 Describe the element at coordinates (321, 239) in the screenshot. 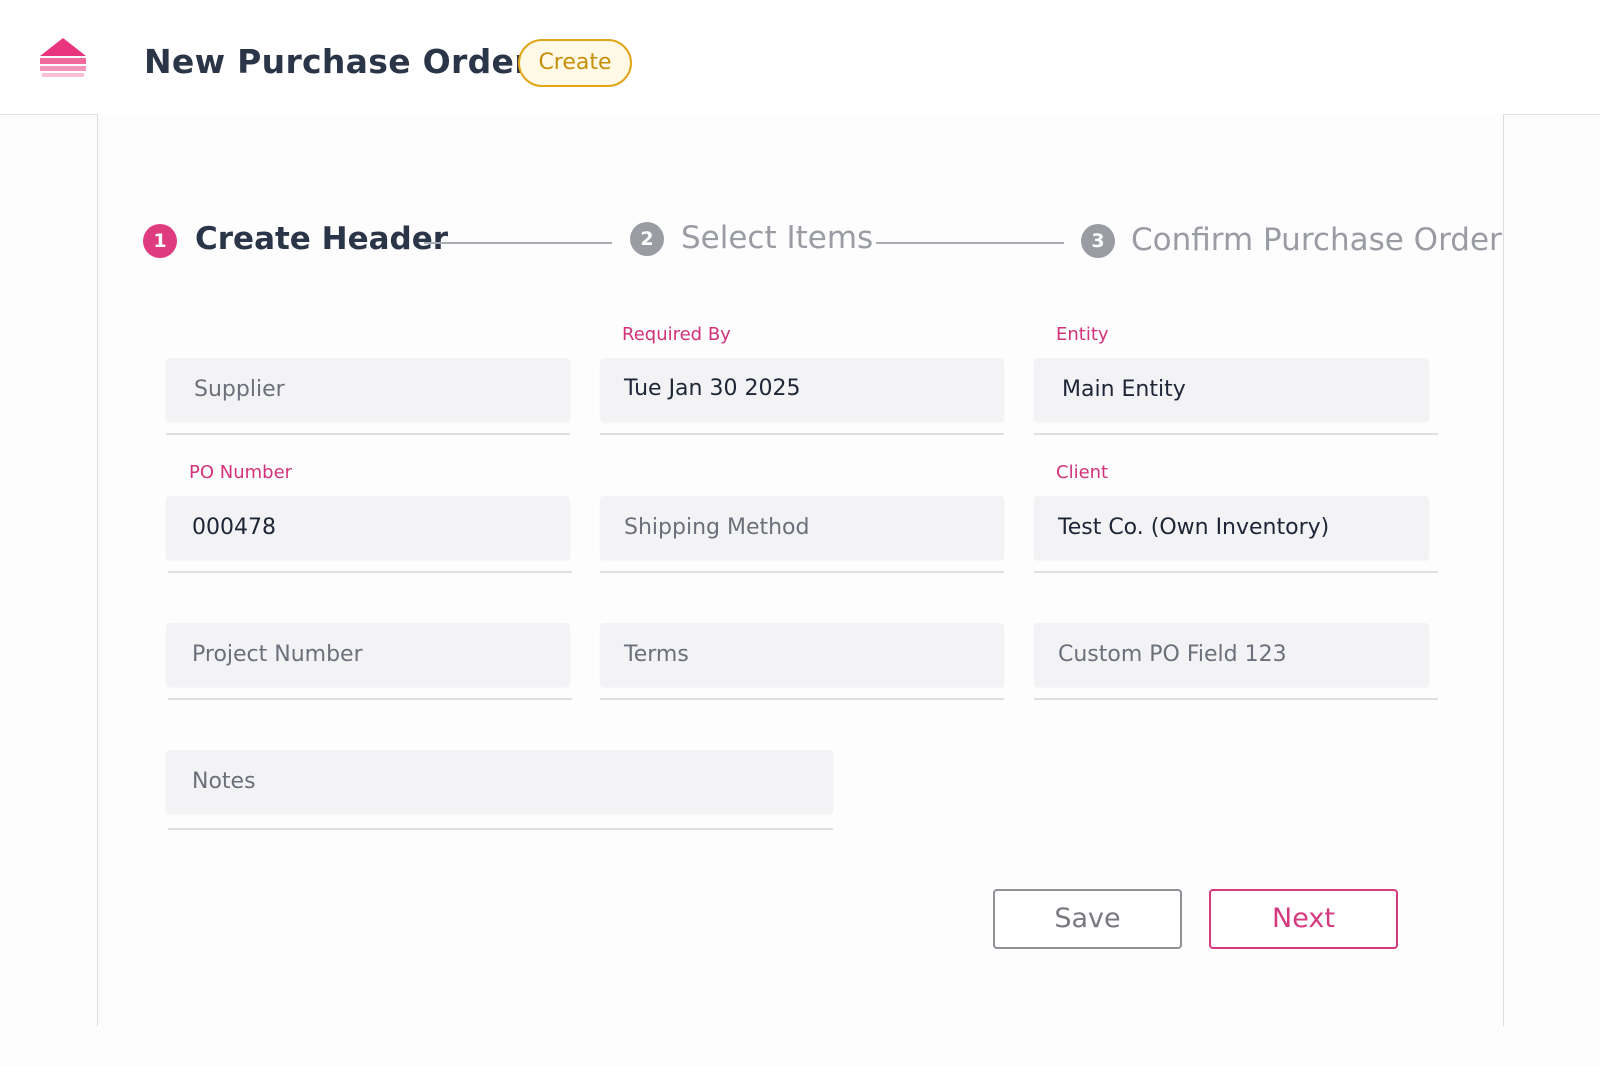

I see `step-1-label: Create Header` at that location.